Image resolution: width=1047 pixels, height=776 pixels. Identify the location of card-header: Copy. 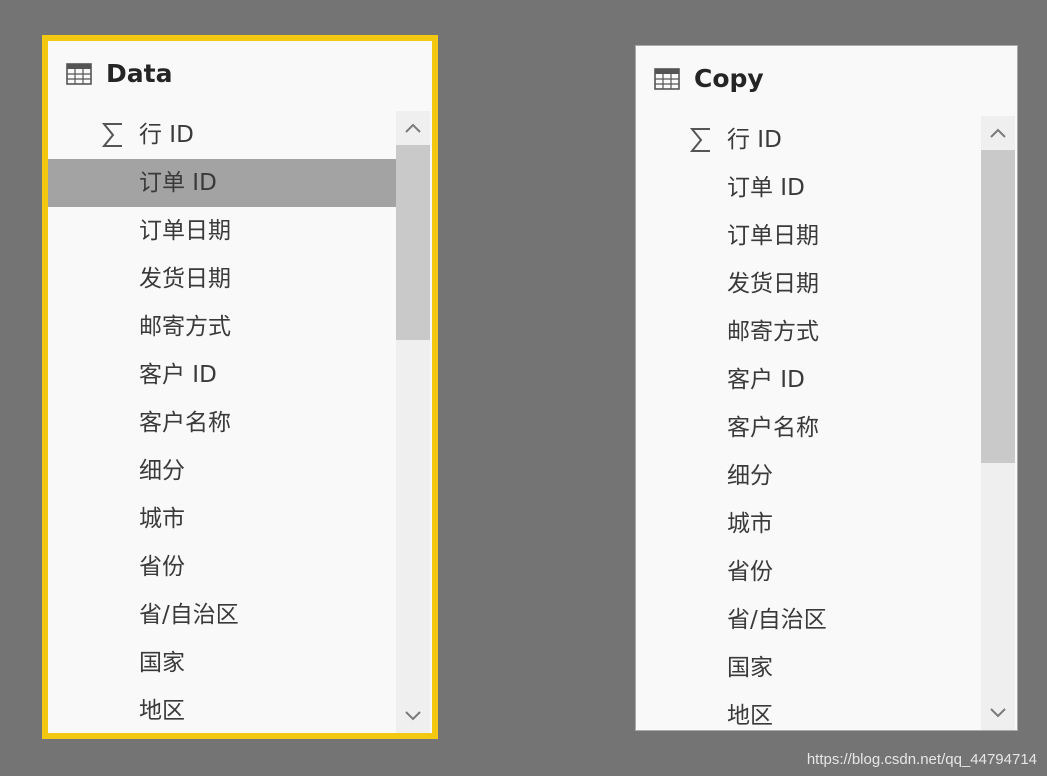
(826, 81).